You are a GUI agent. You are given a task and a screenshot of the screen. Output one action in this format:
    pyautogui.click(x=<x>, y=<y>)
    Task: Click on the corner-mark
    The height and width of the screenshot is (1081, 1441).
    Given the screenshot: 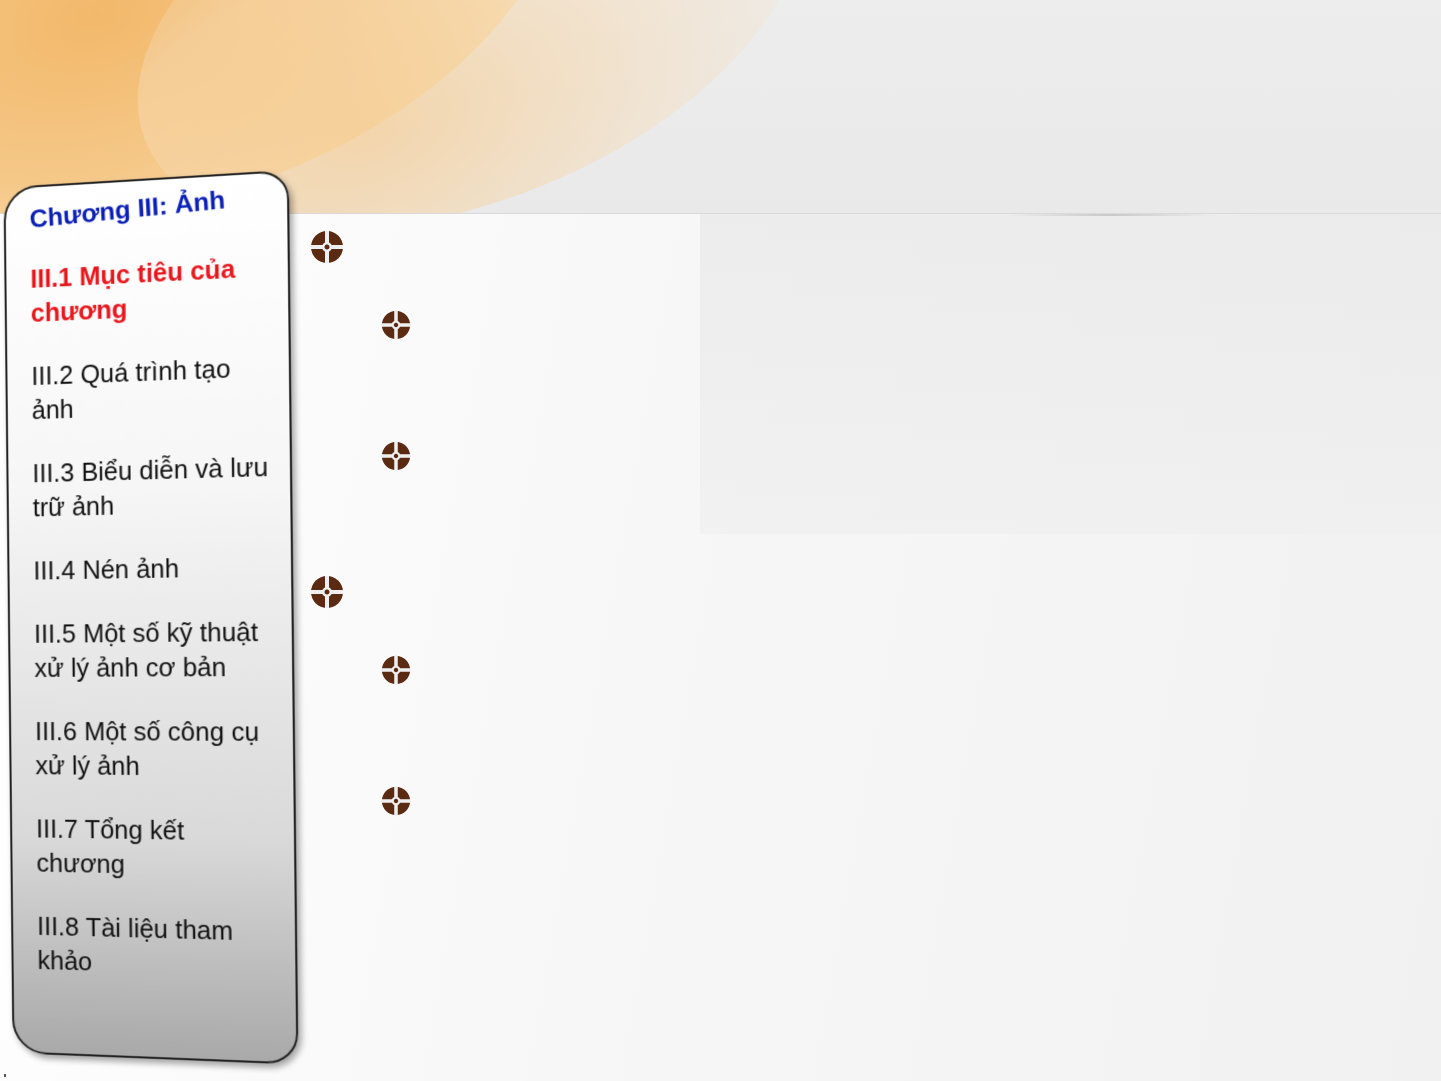 What is the action you would take?
    pyautogui.click(x=5, y=1075)
    